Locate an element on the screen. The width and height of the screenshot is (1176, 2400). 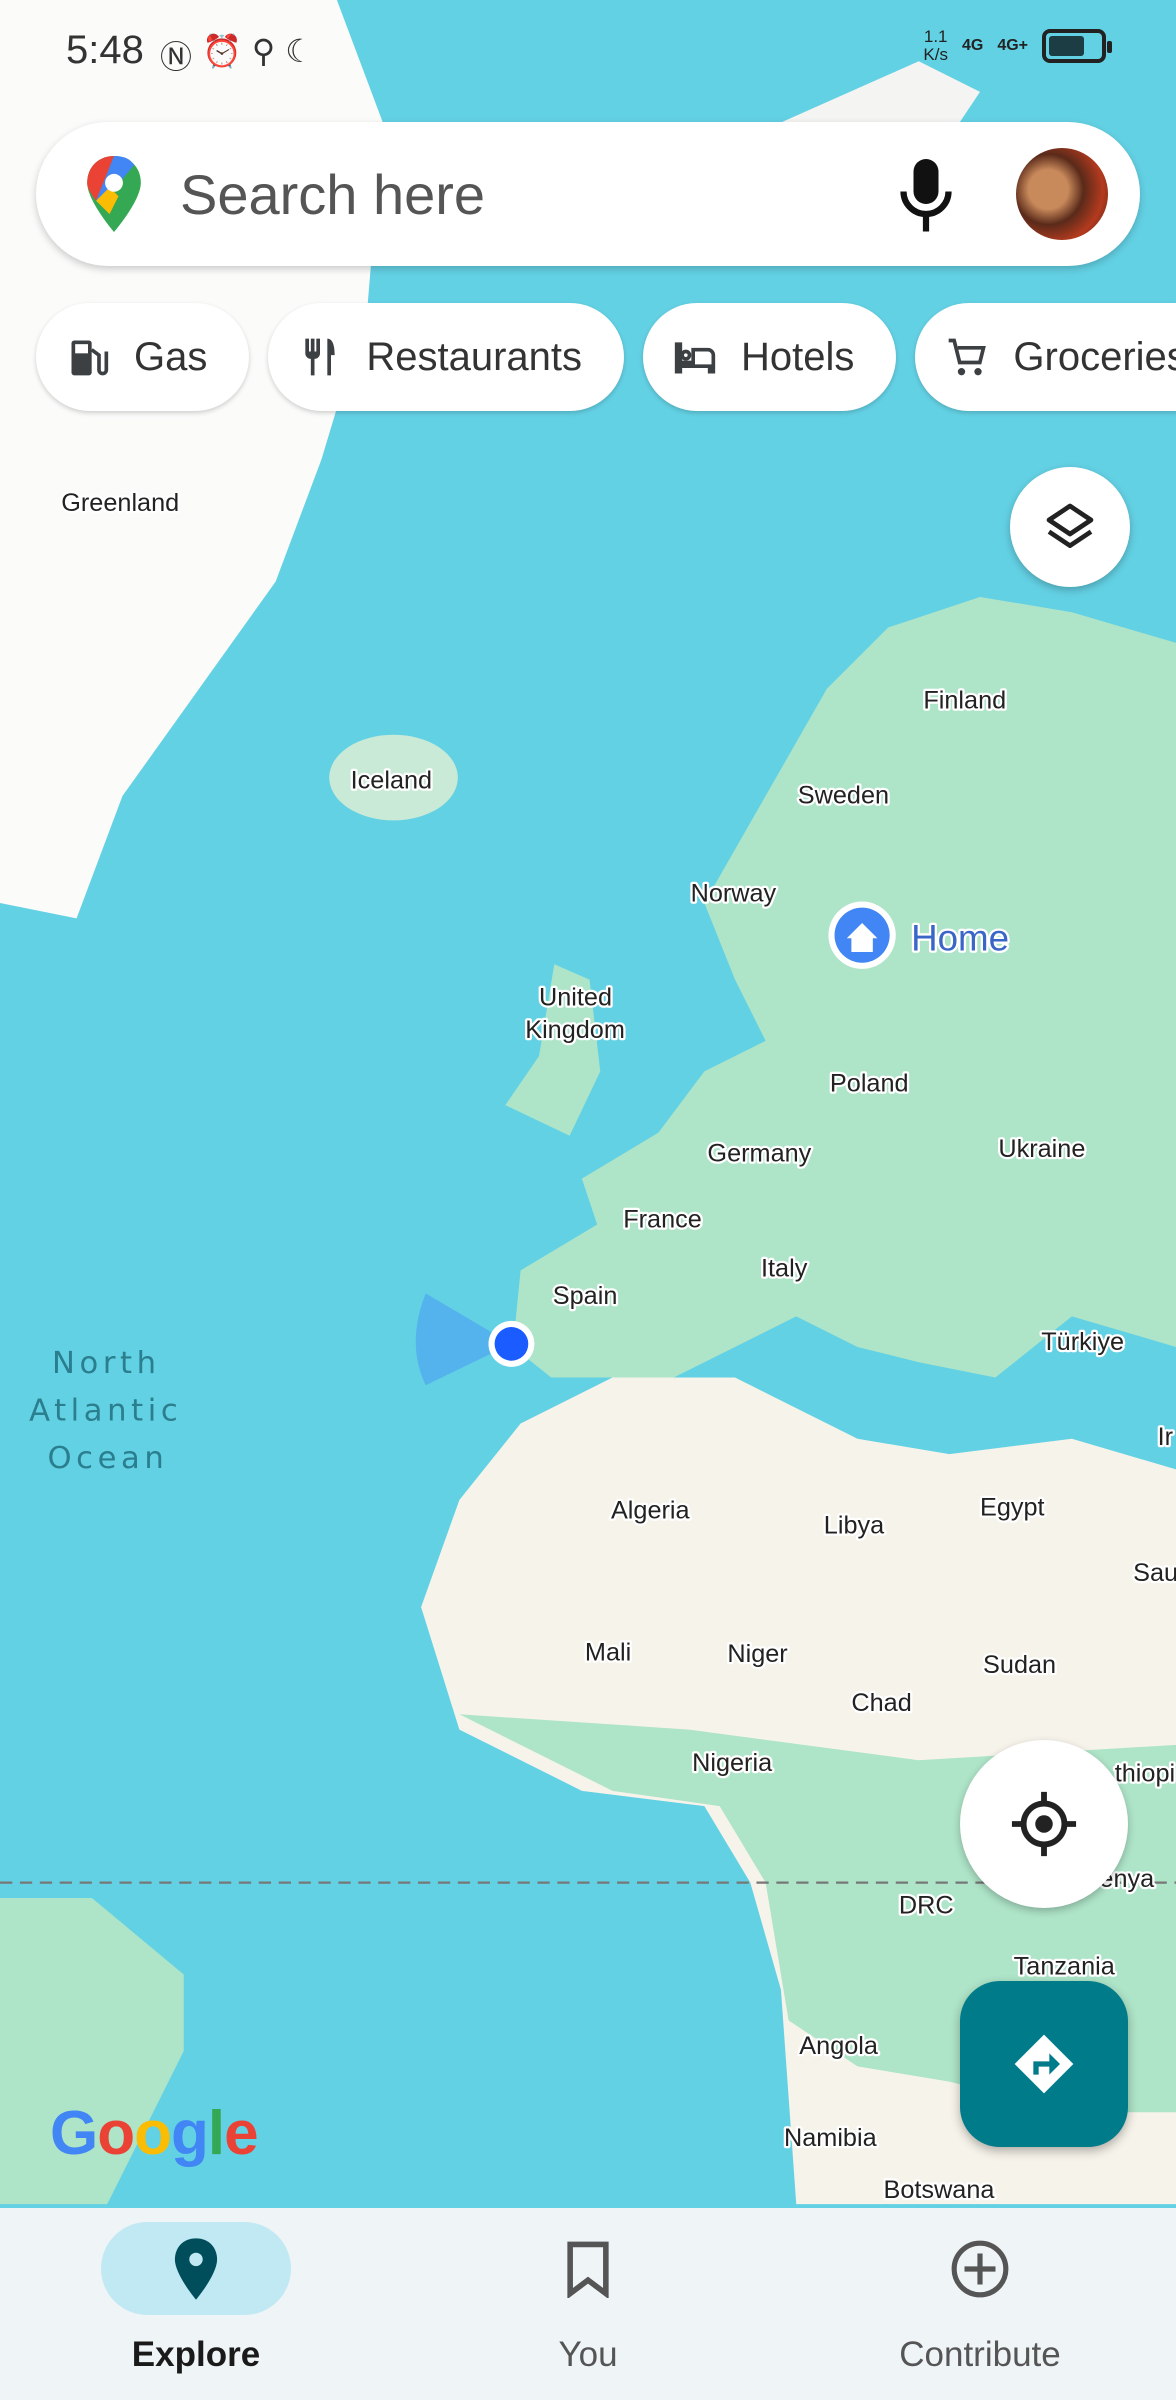
account-avatar is located at coordinates (1062, 194).